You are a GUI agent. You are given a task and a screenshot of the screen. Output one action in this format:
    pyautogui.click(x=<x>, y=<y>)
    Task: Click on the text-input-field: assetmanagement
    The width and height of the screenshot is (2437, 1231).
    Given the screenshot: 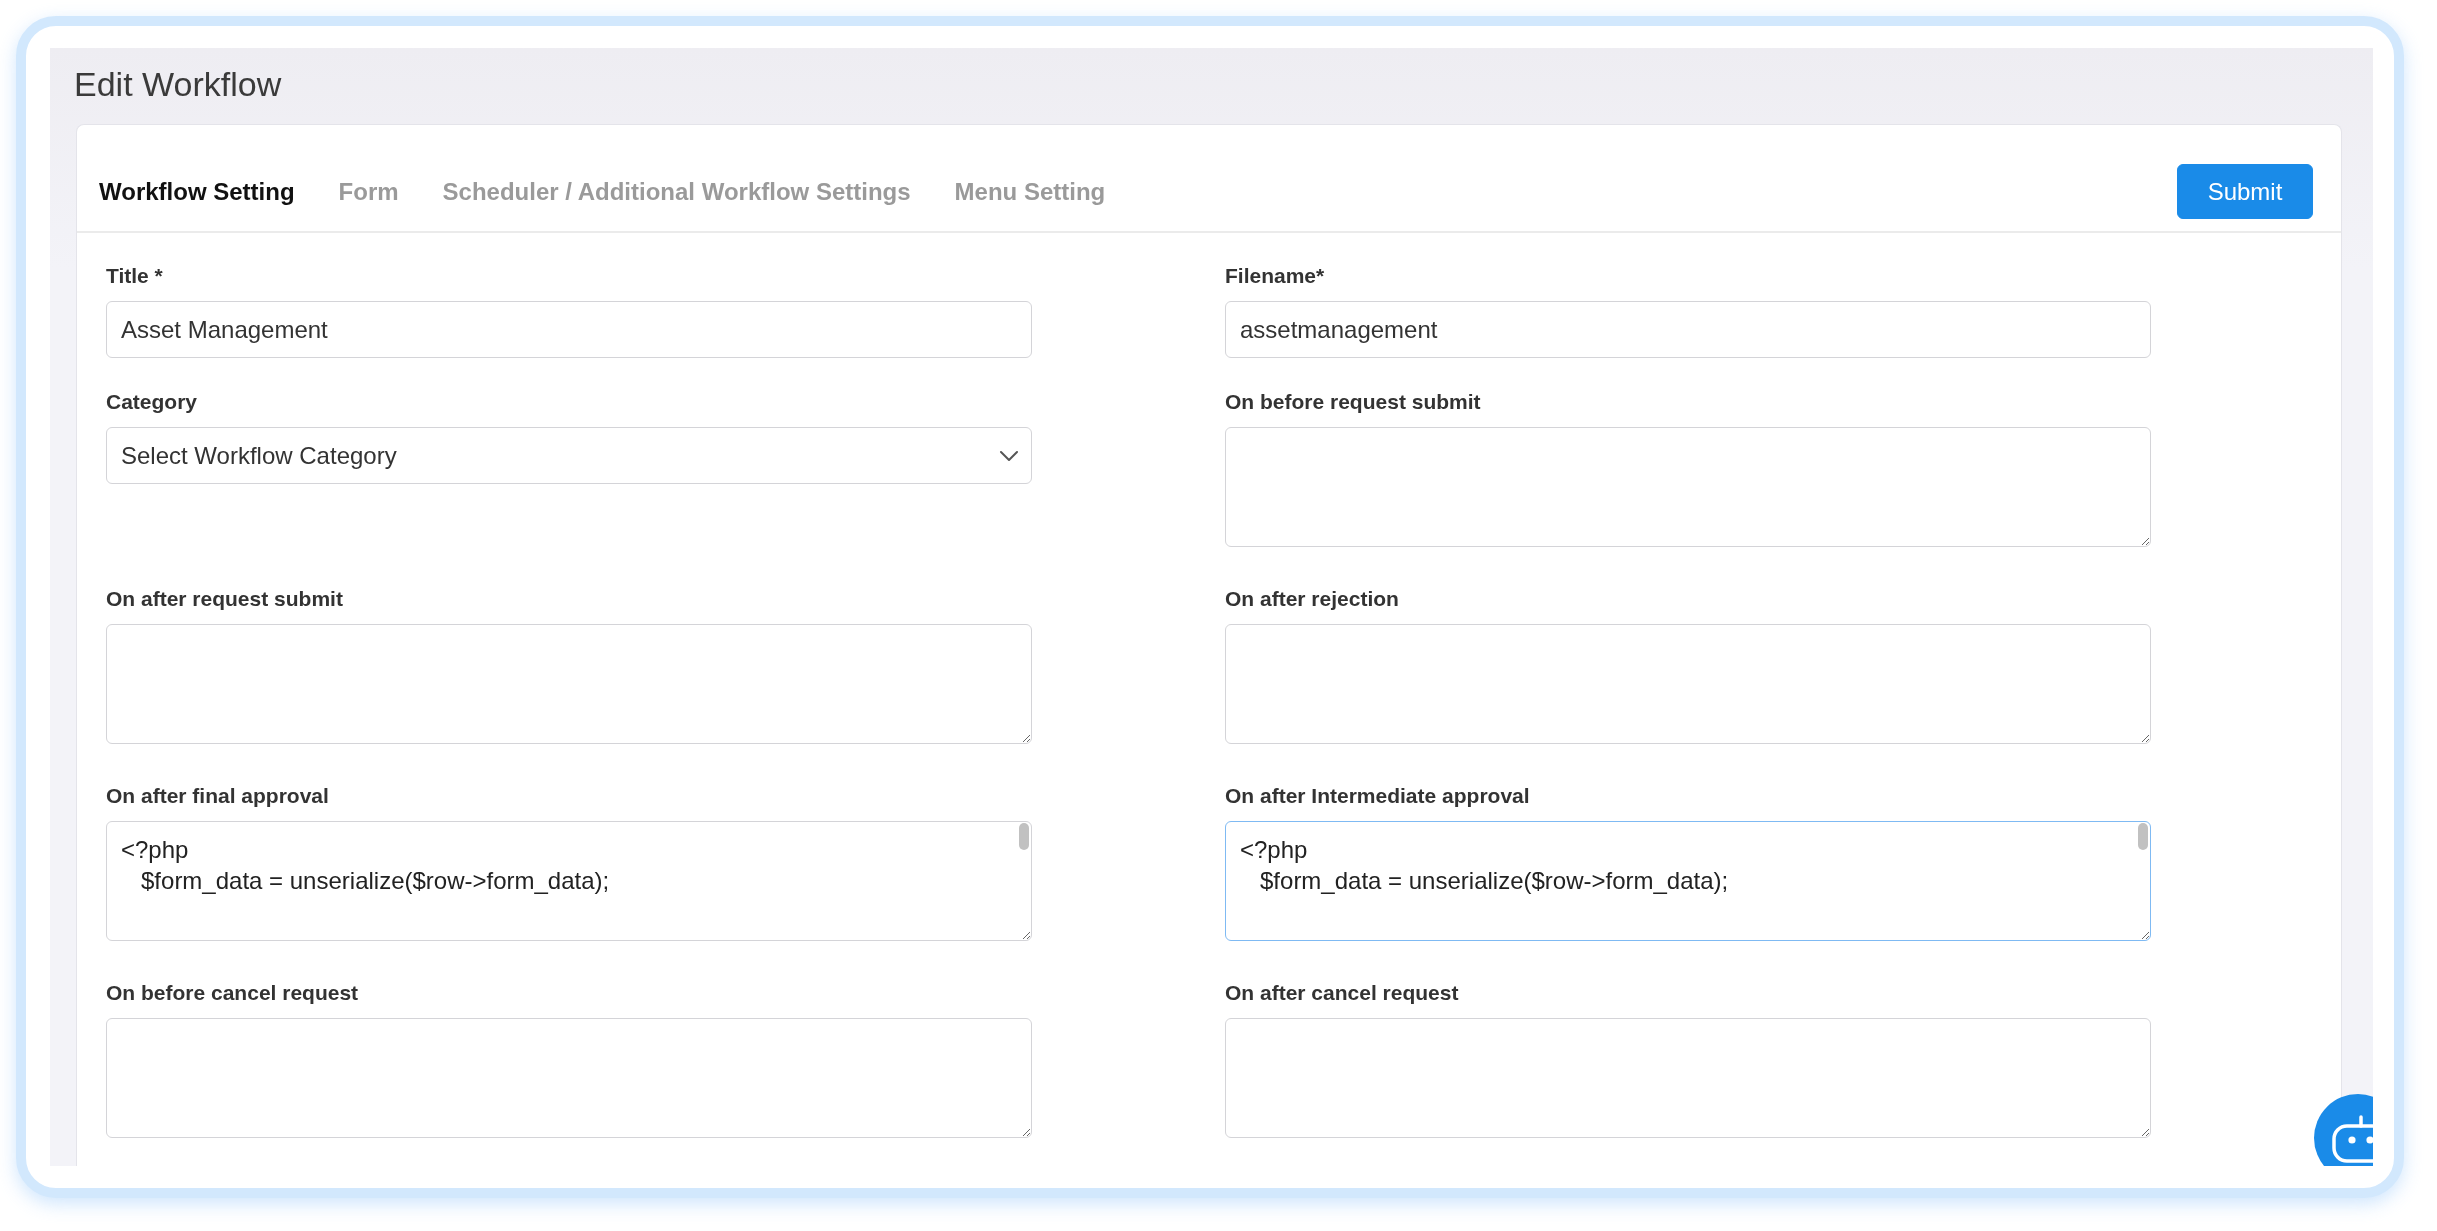 What is the action you would take?
    pyautogui.click(x=1688, y=329)
    